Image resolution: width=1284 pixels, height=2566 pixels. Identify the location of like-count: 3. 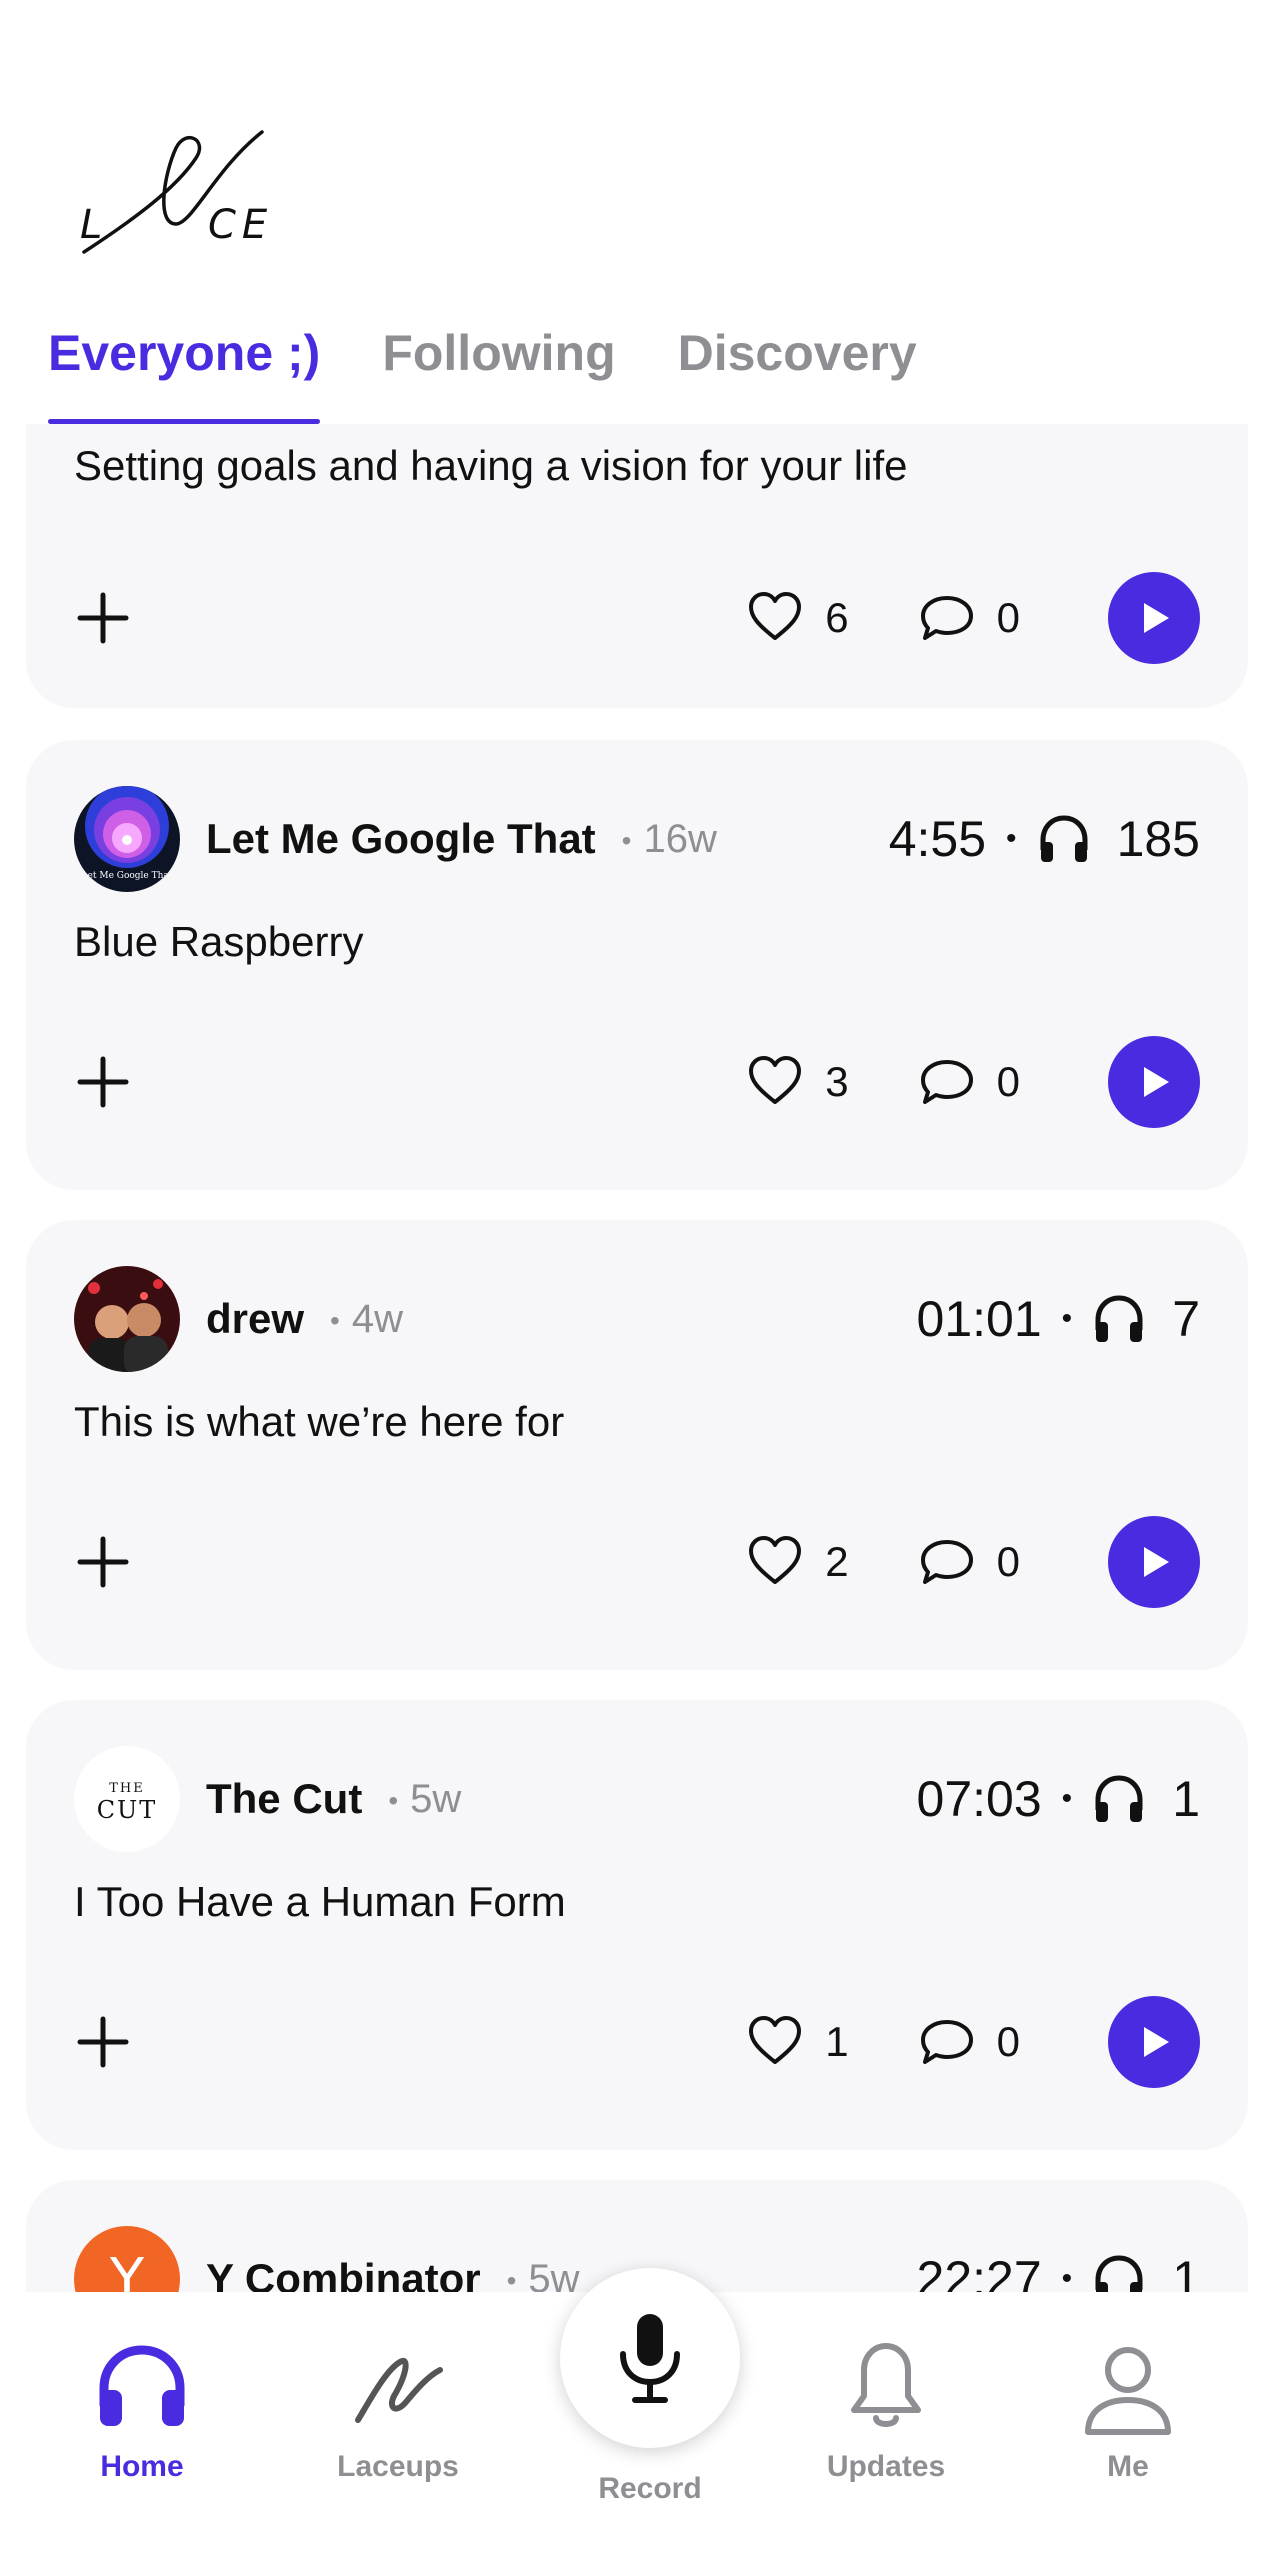
(837, 1081).